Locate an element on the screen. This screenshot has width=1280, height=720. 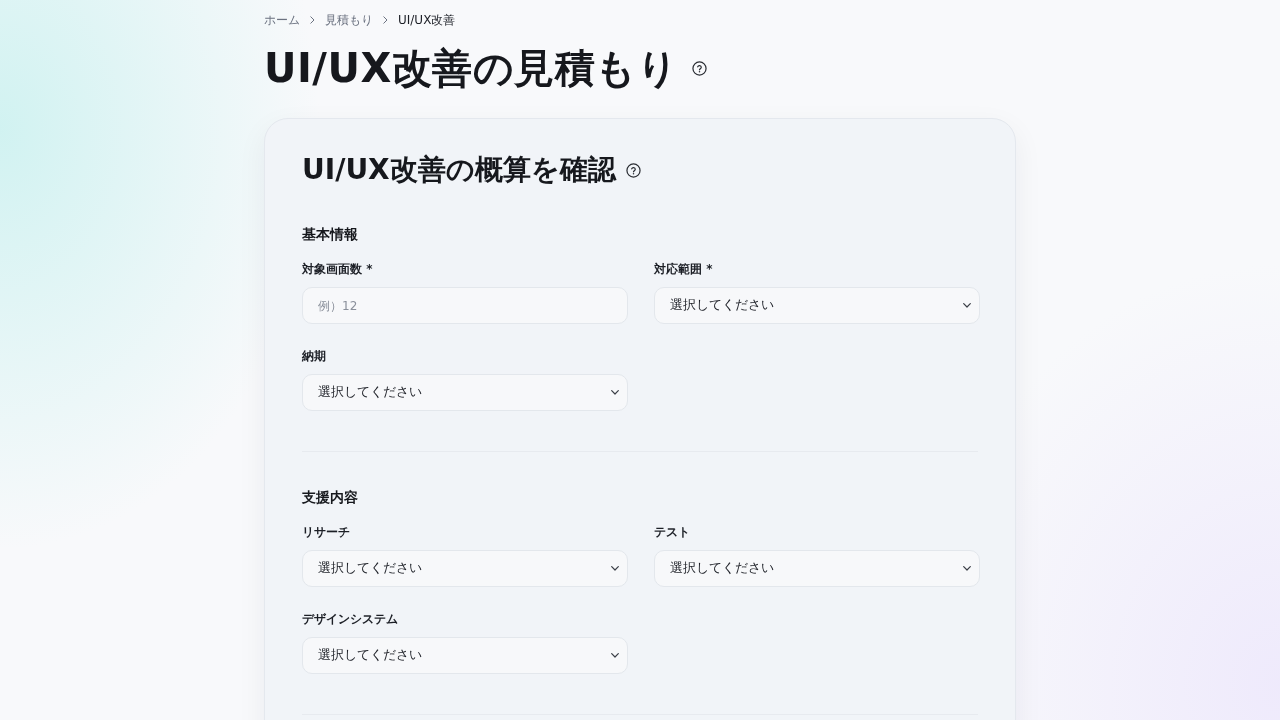
page-title: UI/UX改善の見積もり is located at coordinates (471, 68).